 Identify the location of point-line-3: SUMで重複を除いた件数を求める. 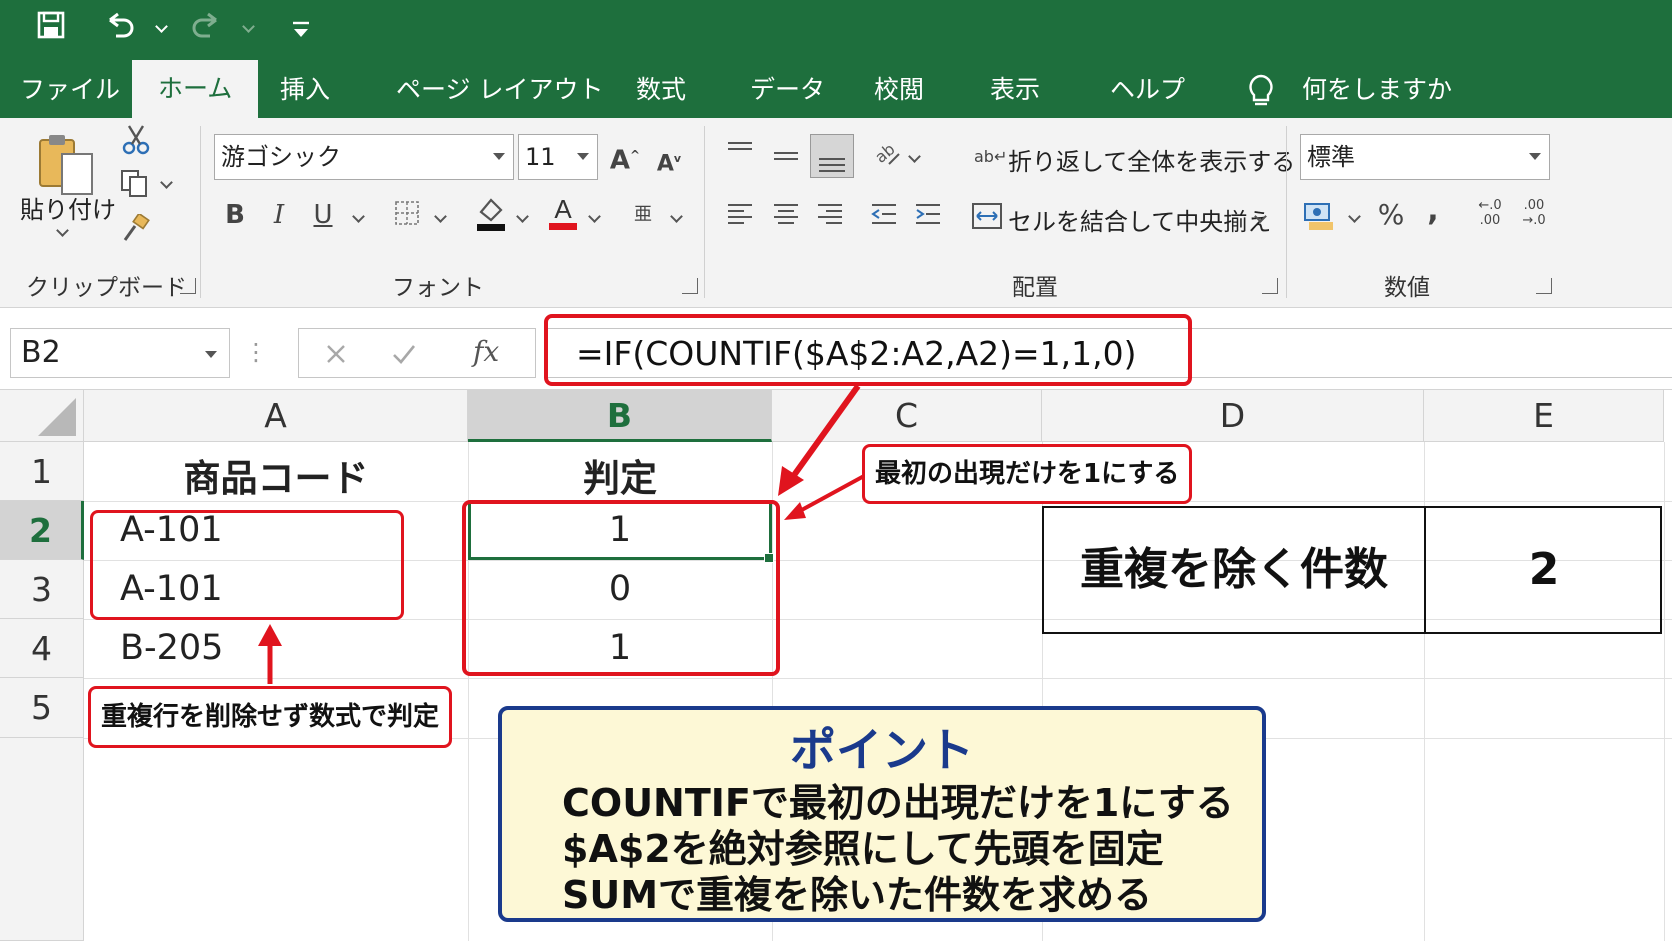
(857, 895).